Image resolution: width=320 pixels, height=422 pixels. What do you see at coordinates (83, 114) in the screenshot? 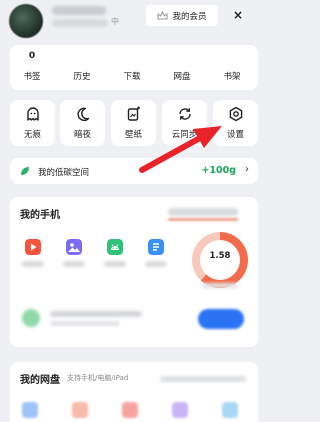
I see `moon-icon` at bounding box center [83, 114].